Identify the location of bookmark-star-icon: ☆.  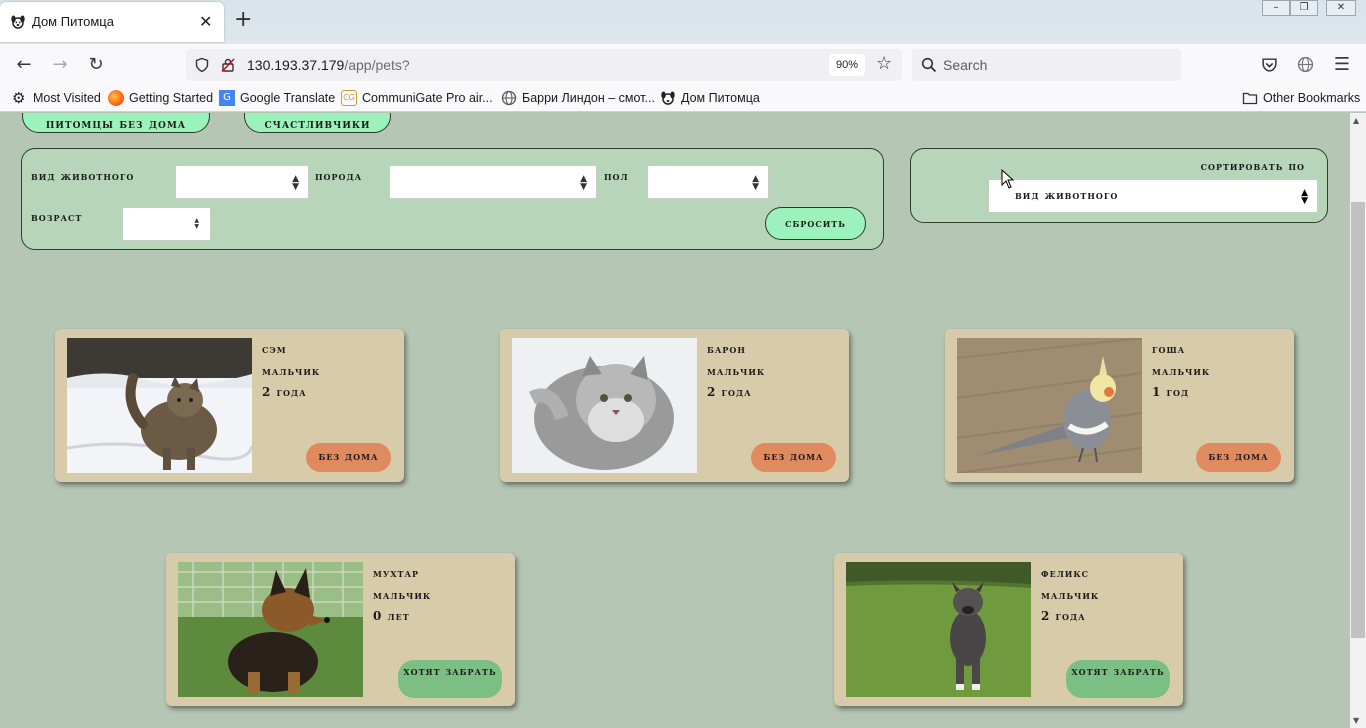
(884, 63).